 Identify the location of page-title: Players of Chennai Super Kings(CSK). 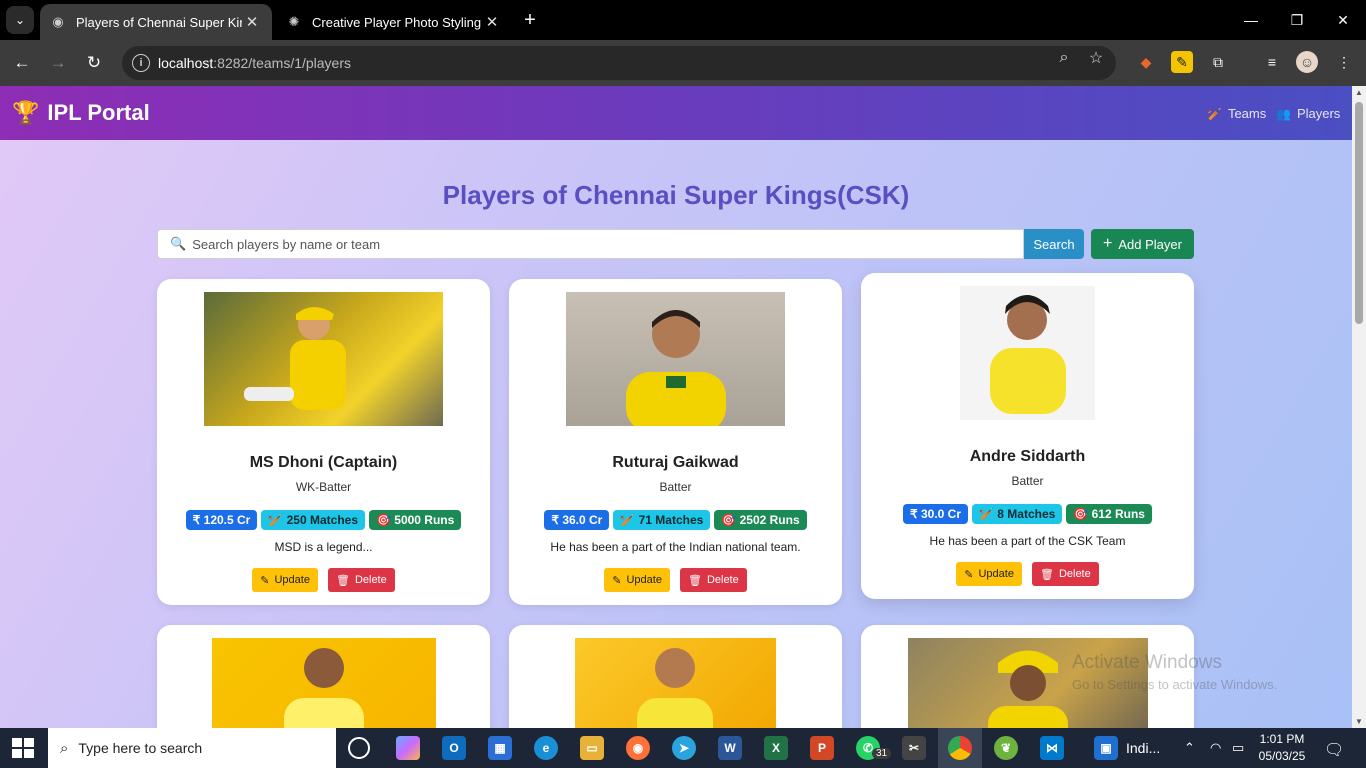
(676, 195).